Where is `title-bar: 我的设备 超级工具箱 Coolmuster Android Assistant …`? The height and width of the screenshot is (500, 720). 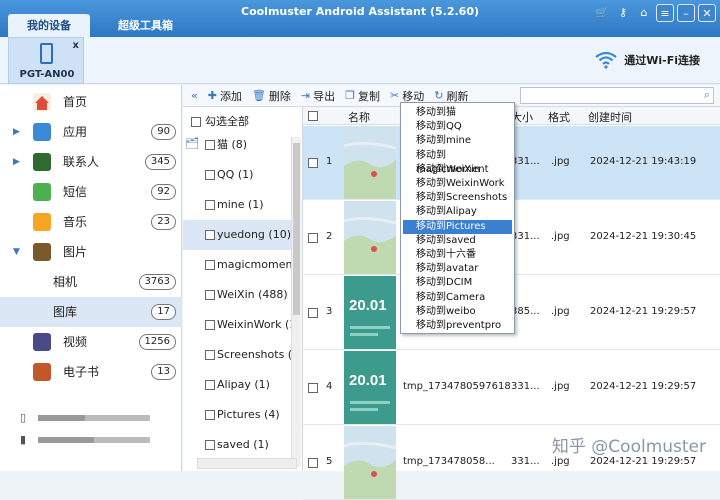 title-bar: 我的设备 超级工具箱 Coolmuster Android Assistant … is located at coordinates (360, 18).